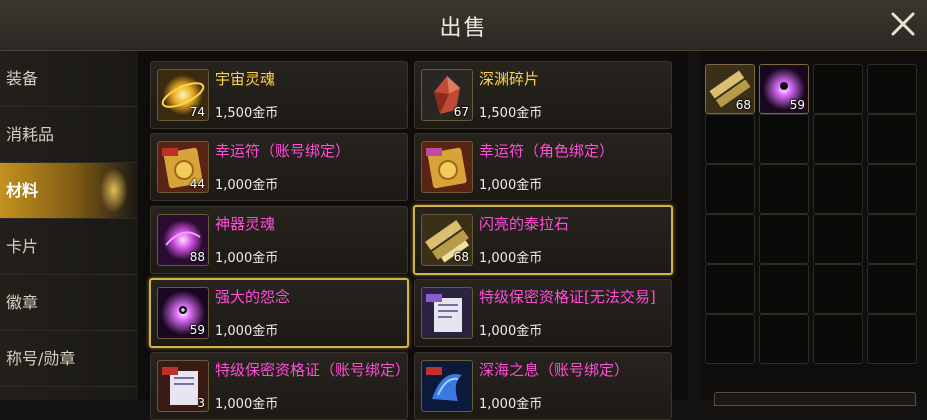  Describe the element at coordinates (197, 330) in the screenshot. I see `item-count: 59` at that location.